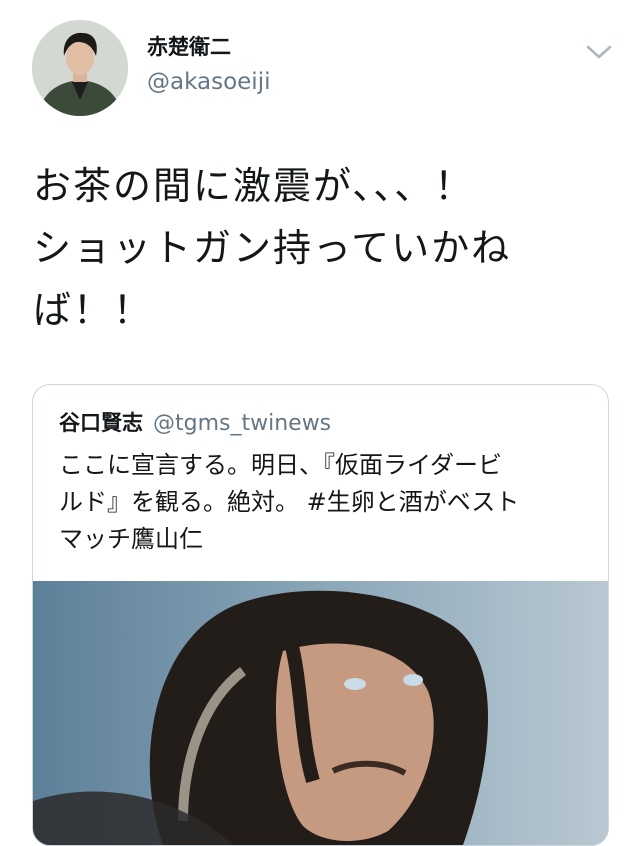 The image size is (640, 846). I want to click on quoted-display-name: 谷口賢志, so click(101, 423).